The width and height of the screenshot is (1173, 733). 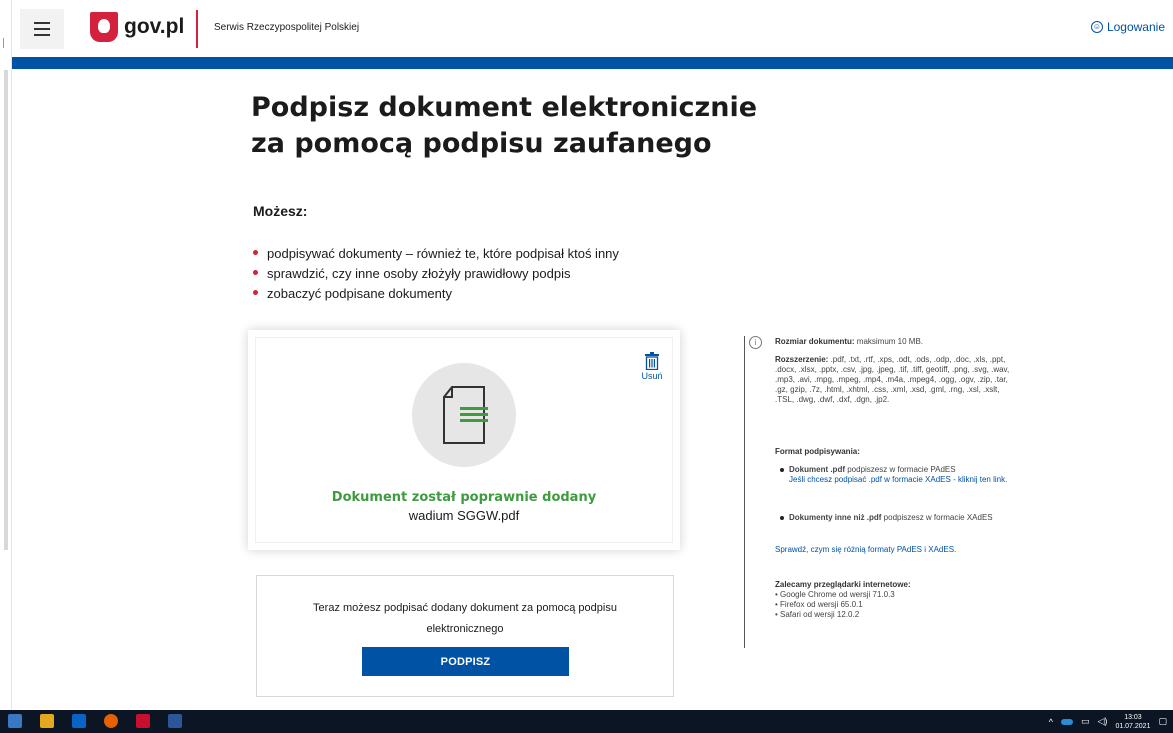 I want to click on header-blue-bar, so click(x=592, y=63).